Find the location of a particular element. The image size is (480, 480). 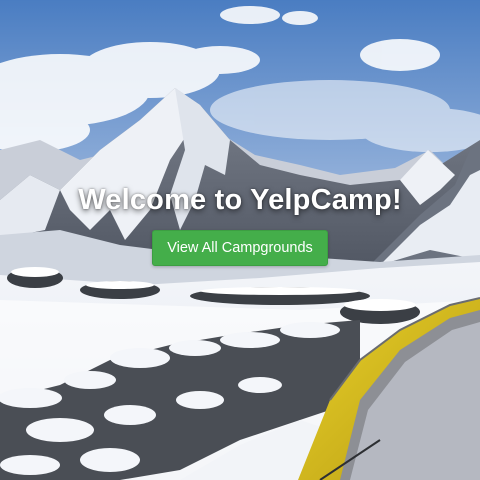

view-all-campgrounds-button: View All Campgrounds is located at coordinates (240, 248).